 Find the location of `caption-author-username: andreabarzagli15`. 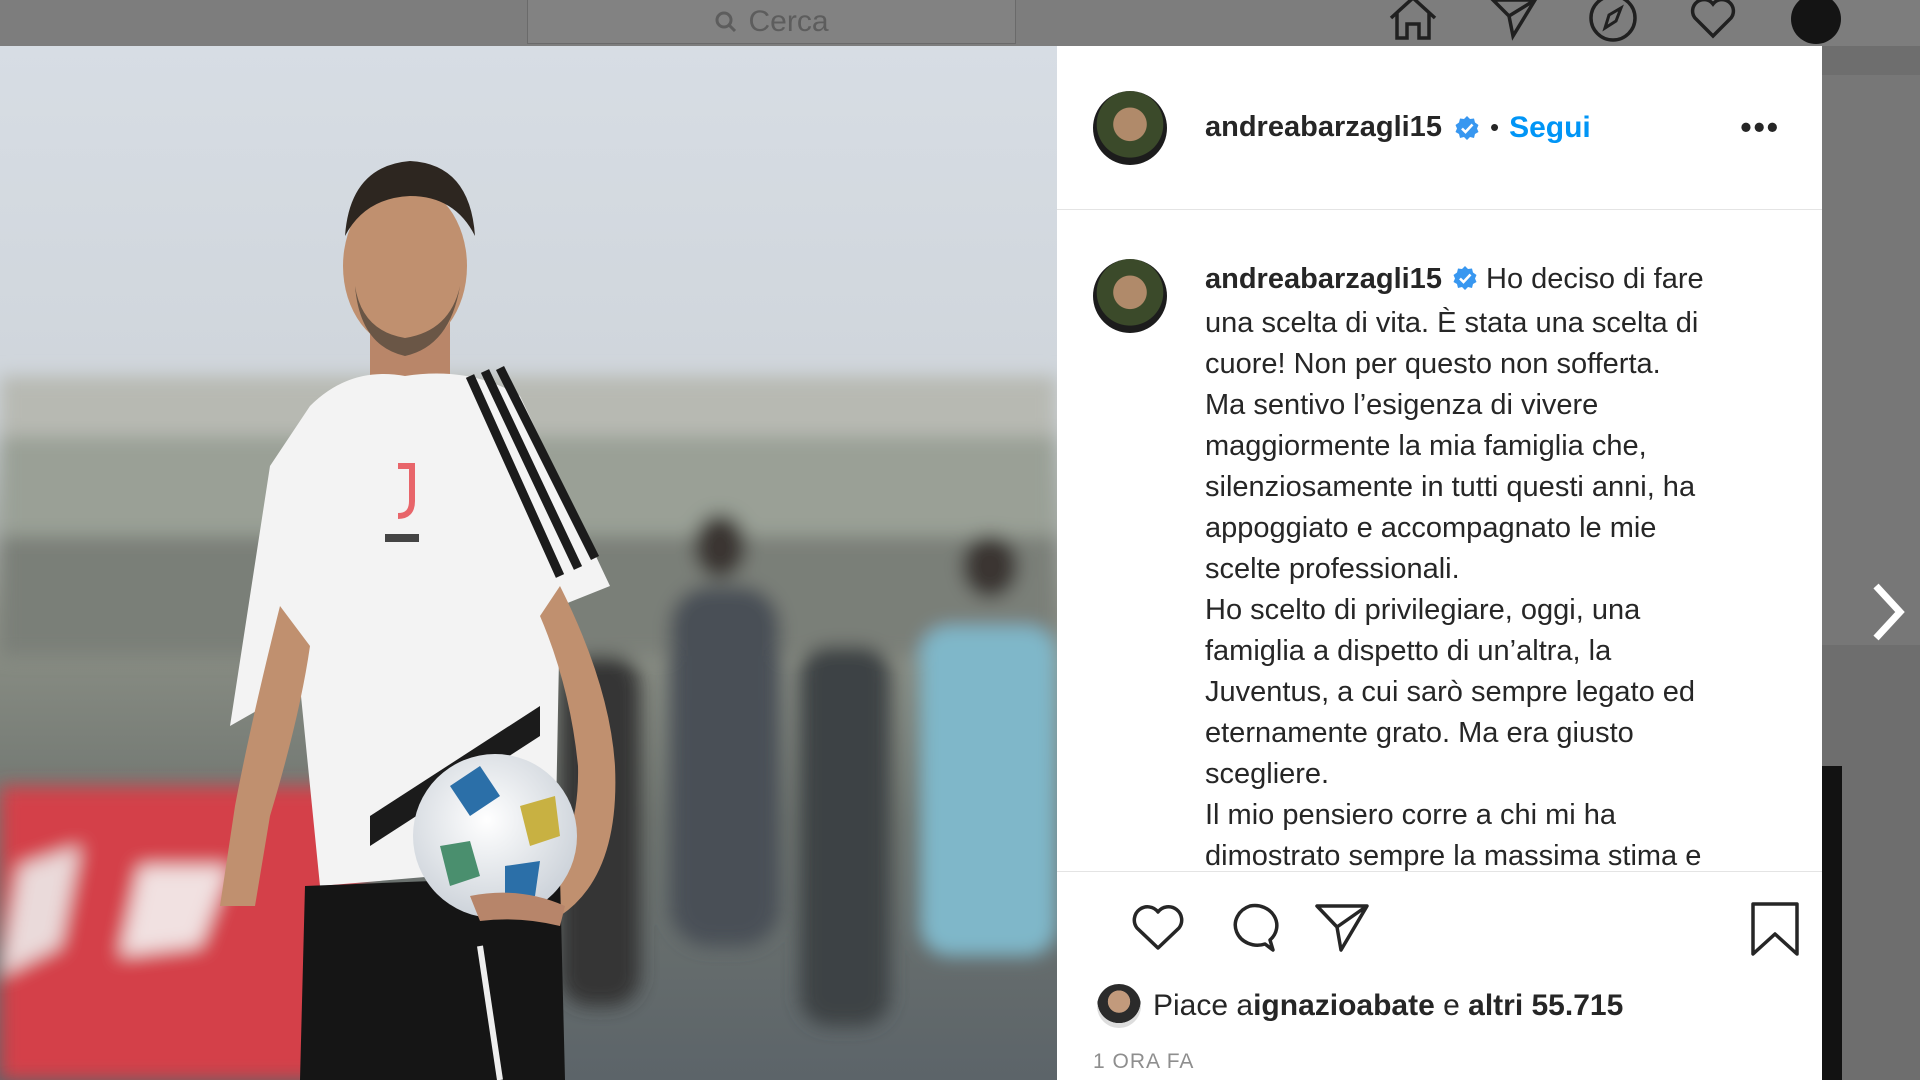

caption-author-username: andreabarzagli15 is located at coordinates (1323, 279).